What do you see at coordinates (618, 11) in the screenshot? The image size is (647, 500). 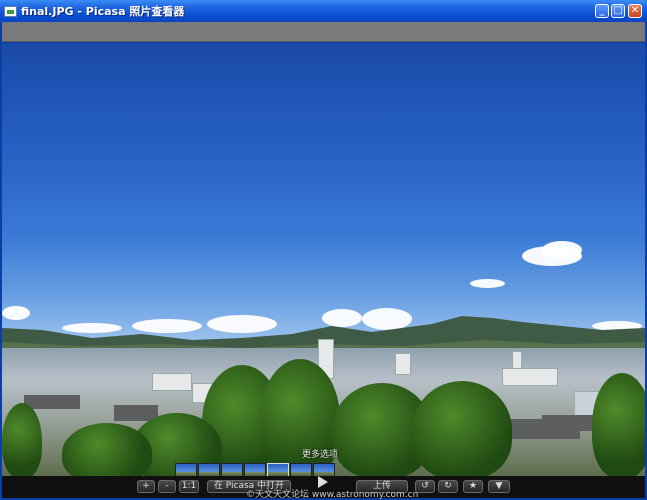 I see `maximize-button: □` at bounding box center [618, 11].